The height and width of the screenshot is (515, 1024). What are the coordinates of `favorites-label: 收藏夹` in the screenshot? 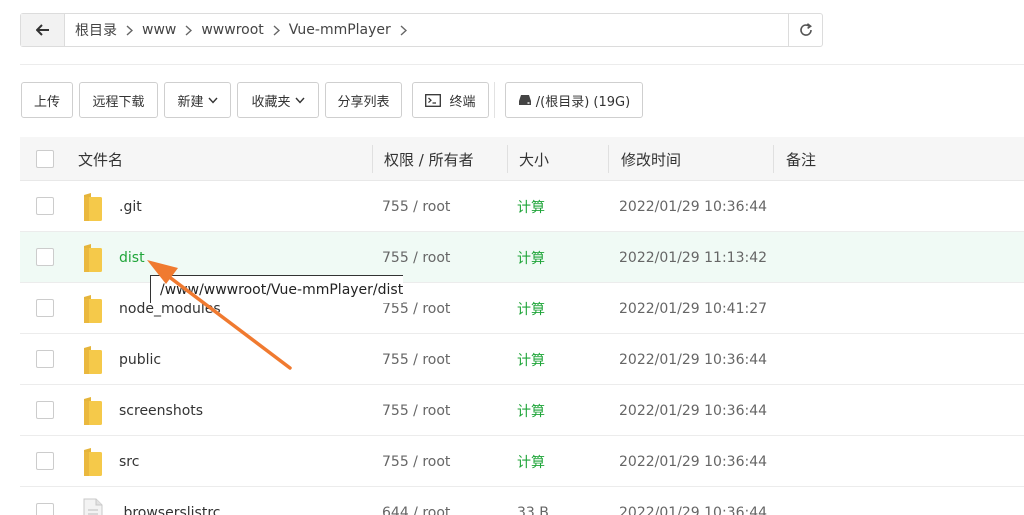 It's located at (271, 102).